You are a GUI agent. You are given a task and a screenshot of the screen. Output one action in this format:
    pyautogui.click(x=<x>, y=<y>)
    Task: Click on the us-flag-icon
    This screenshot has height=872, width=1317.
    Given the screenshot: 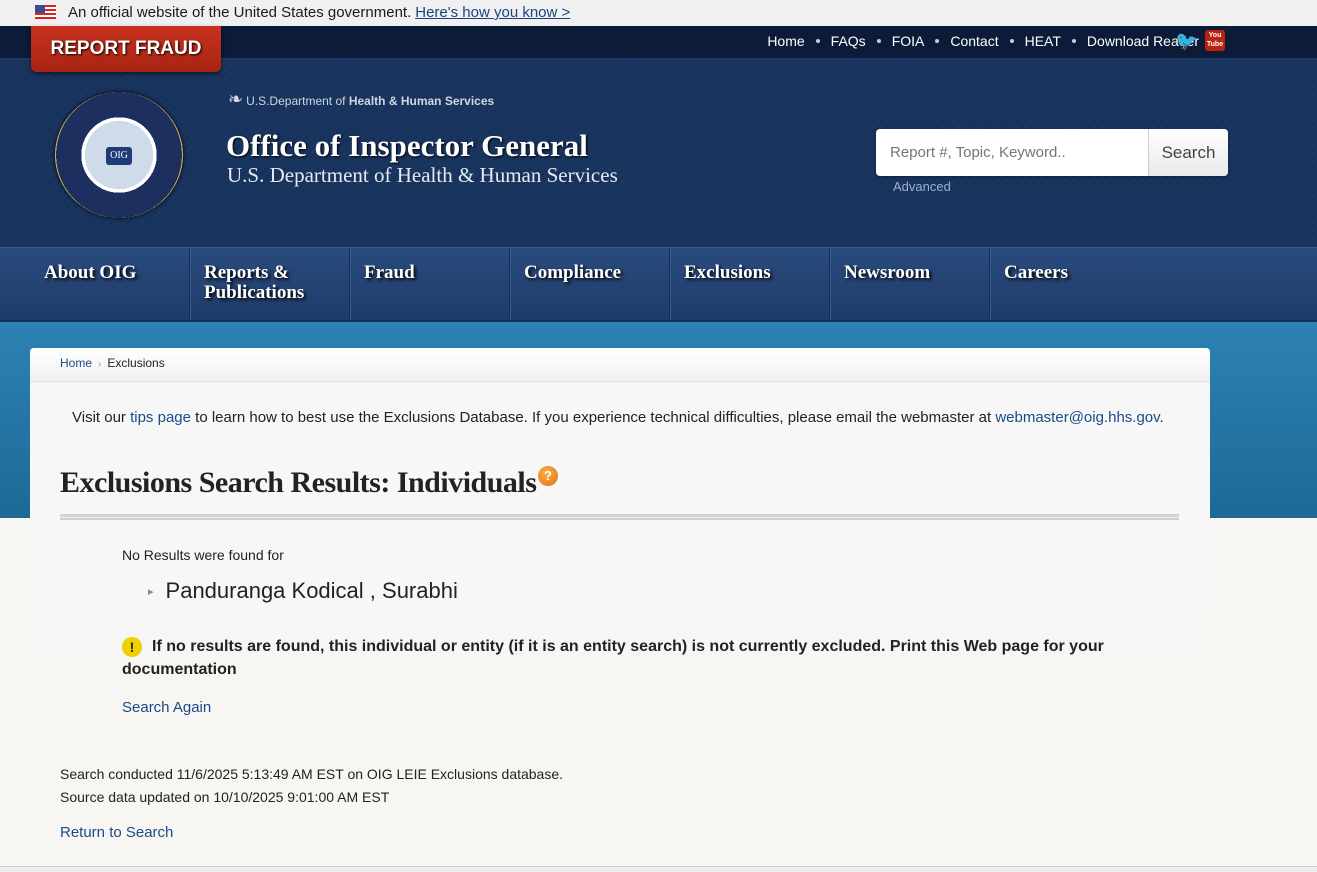 What is the action you would take?
    pyautogui.click(x=45, y=12)
    